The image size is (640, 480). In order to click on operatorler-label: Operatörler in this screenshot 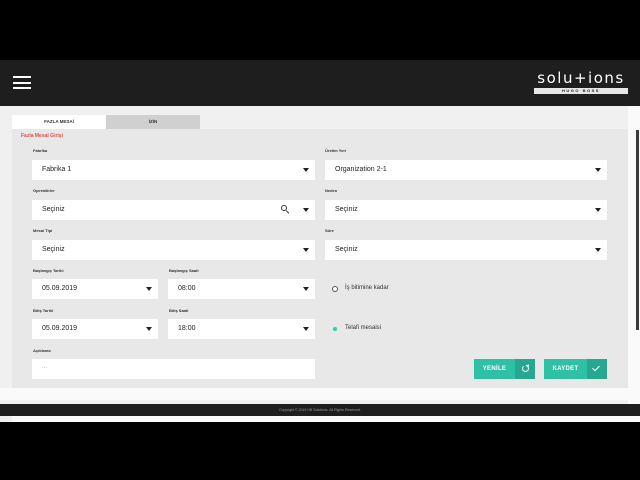, I will do `click(44, 190)`.